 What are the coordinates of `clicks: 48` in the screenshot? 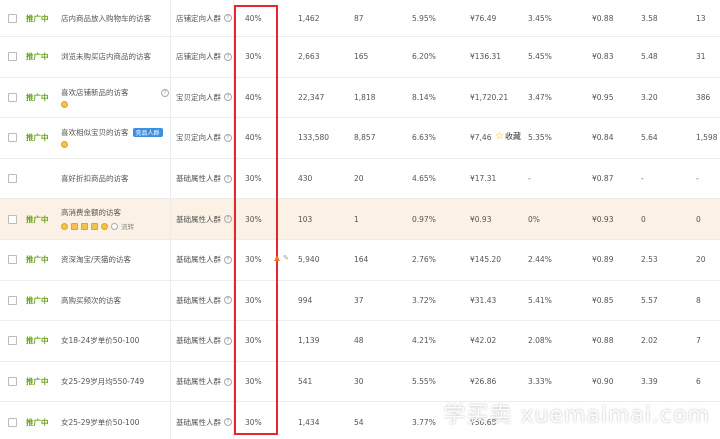 It's located at (359, 341).